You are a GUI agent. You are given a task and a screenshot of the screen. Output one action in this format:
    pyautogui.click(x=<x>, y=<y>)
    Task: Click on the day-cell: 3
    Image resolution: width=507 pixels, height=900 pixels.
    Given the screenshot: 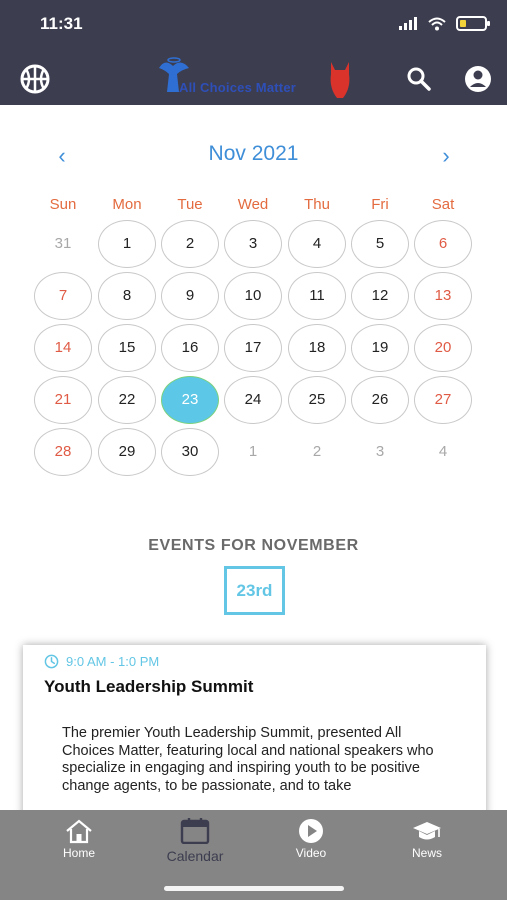 What is the action you would take?
    pyautogui.click(x=253, y=244)
    